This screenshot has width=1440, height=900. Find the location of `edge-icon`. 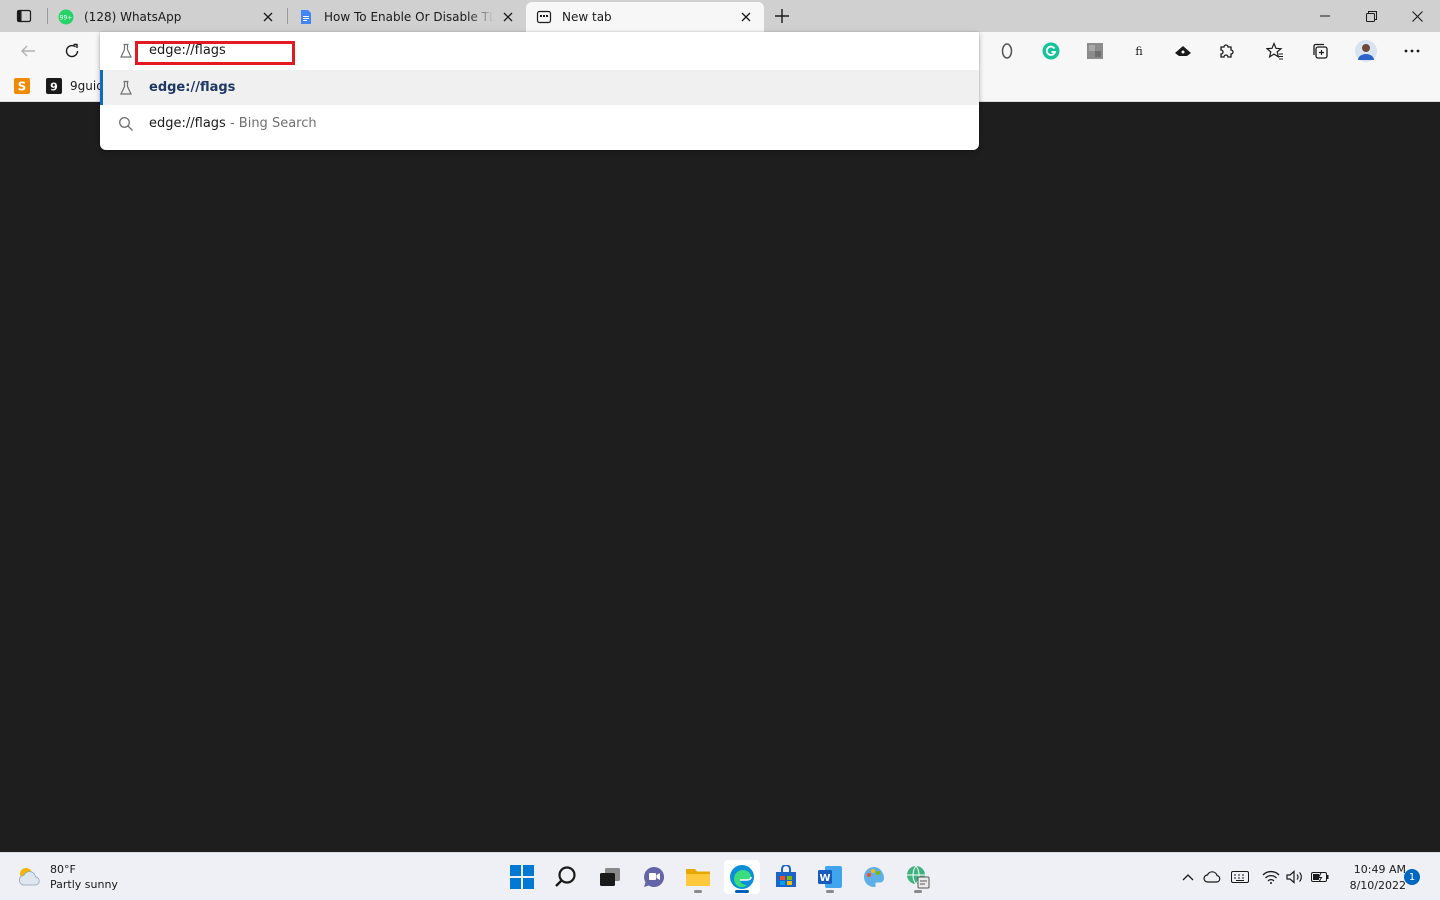

edge-icon is located at coordinates (742, 877).